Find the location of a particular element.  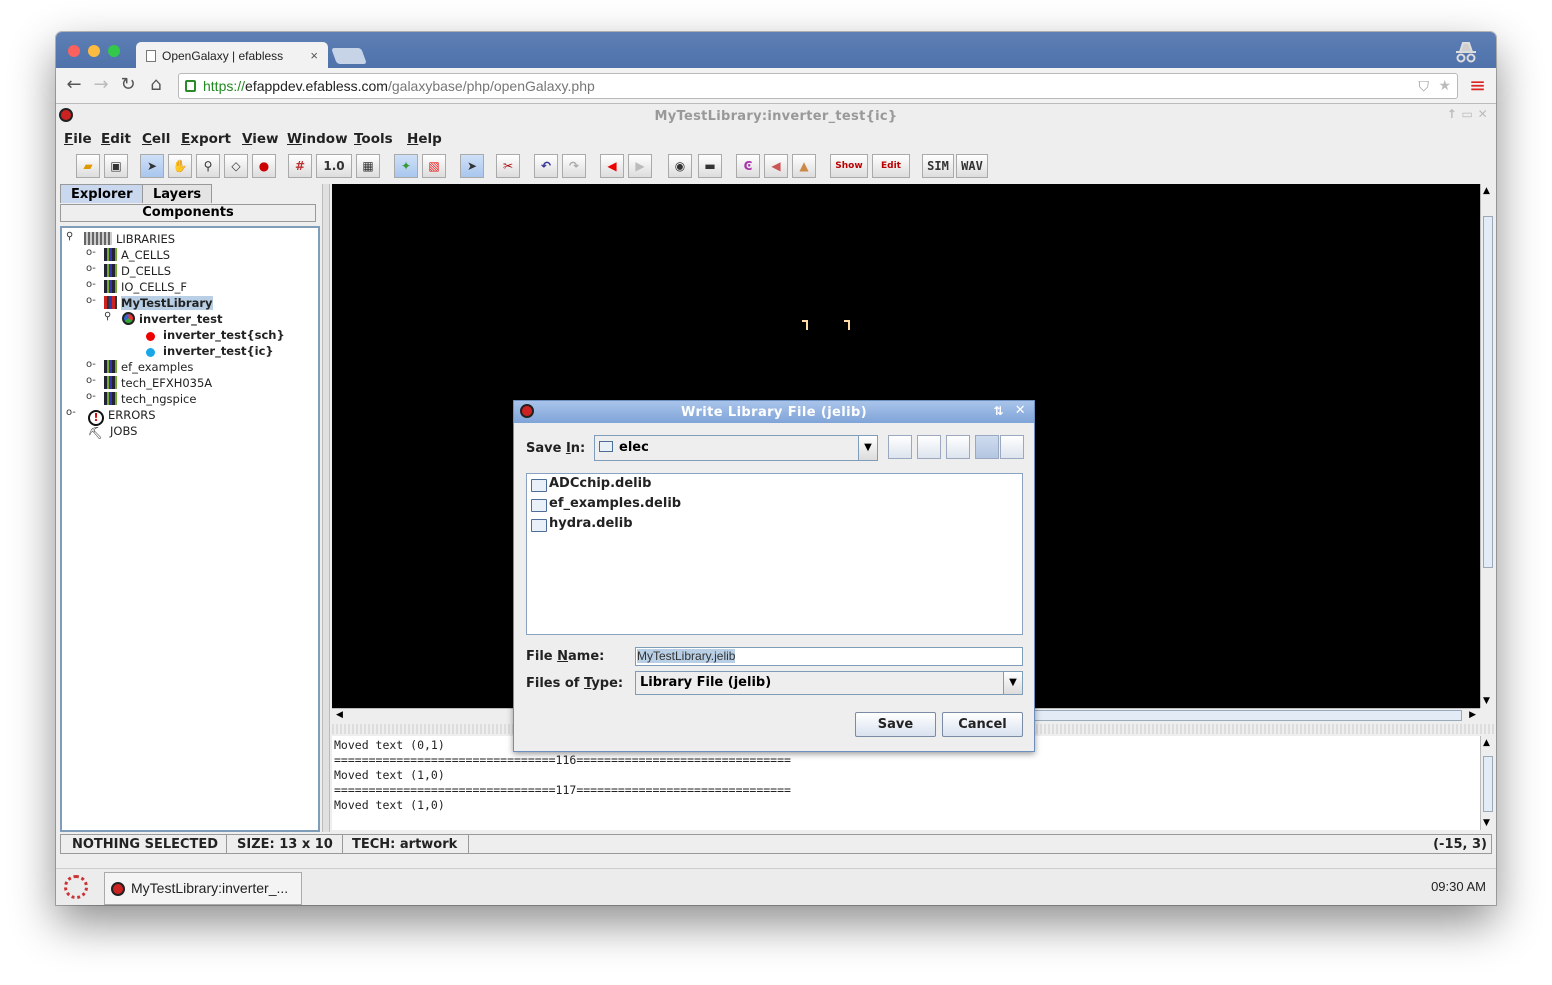

special-select-icon: ✂ is located at coordinates (508, 166).